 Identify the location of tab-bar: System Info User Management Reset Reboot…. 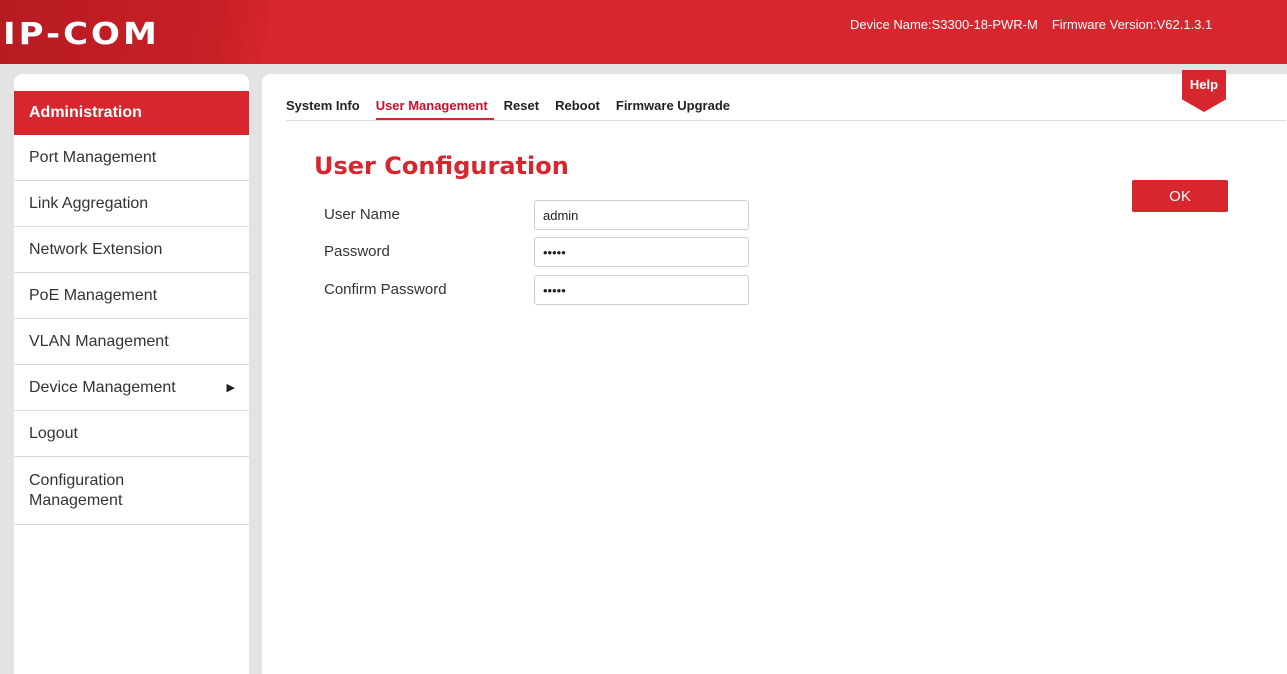
(786, 108).